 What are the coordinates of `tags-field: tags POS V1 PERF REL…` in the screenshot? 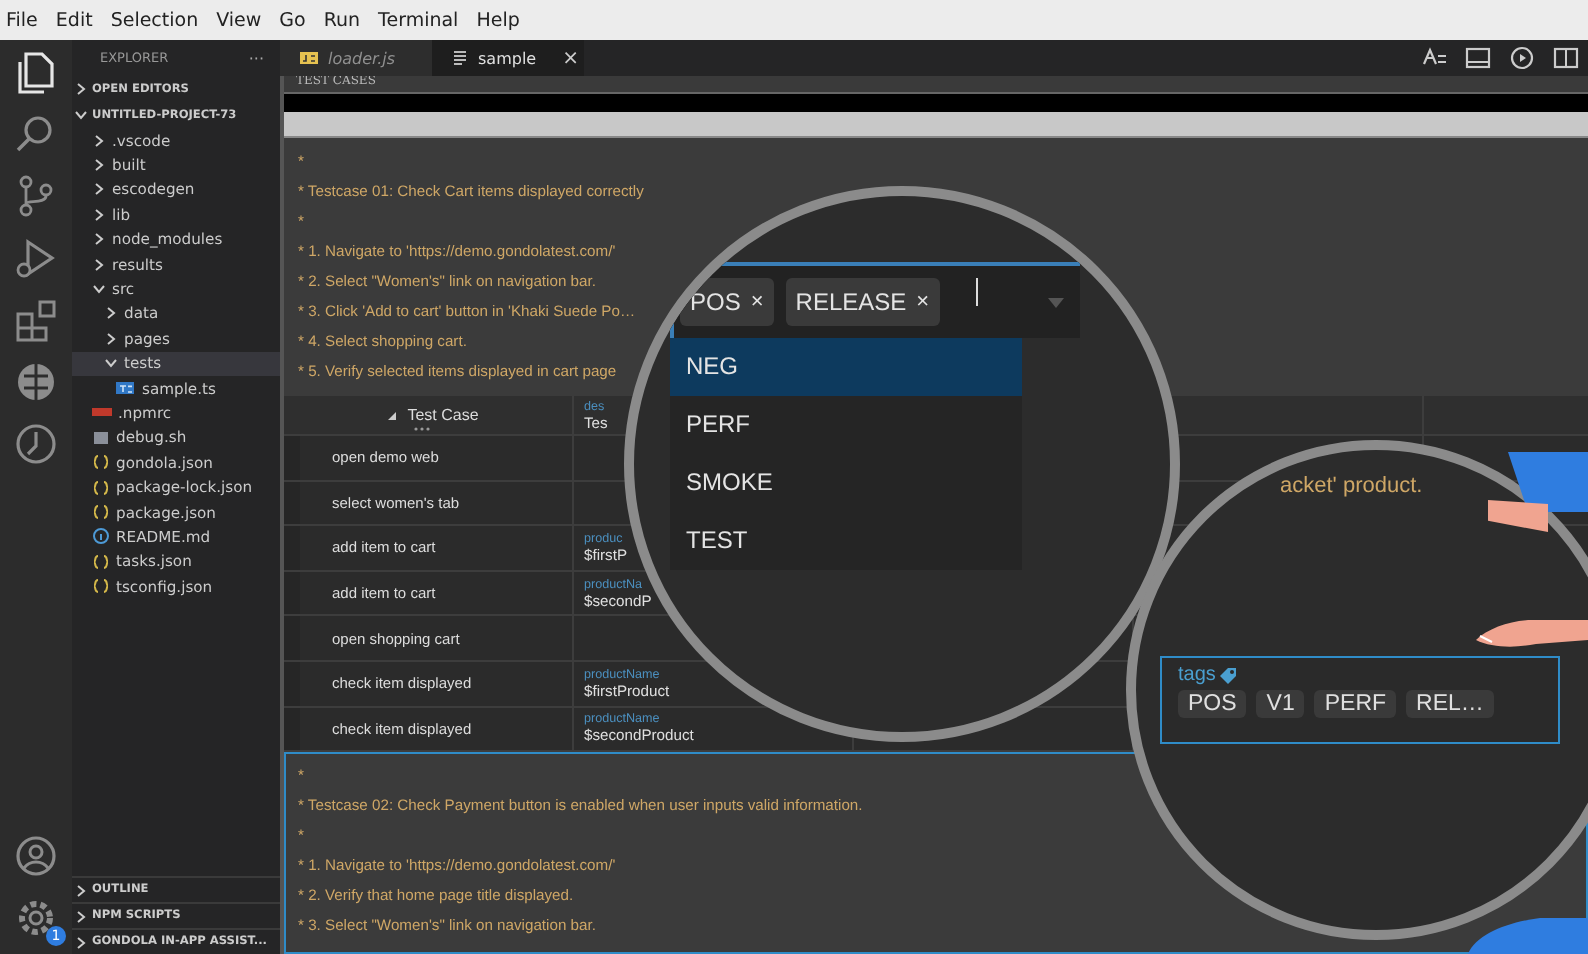 It's located at (1360, 700).